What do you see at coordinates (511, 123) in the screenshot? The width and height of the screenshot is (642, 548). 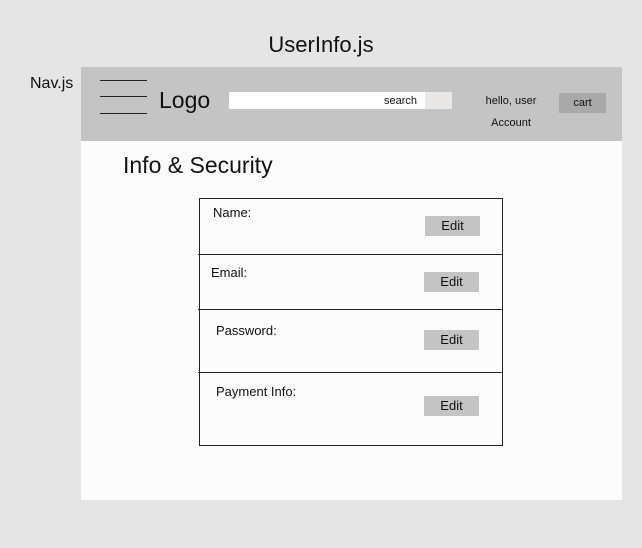 I see `account-link: Account` at bounding box center [511, 123].